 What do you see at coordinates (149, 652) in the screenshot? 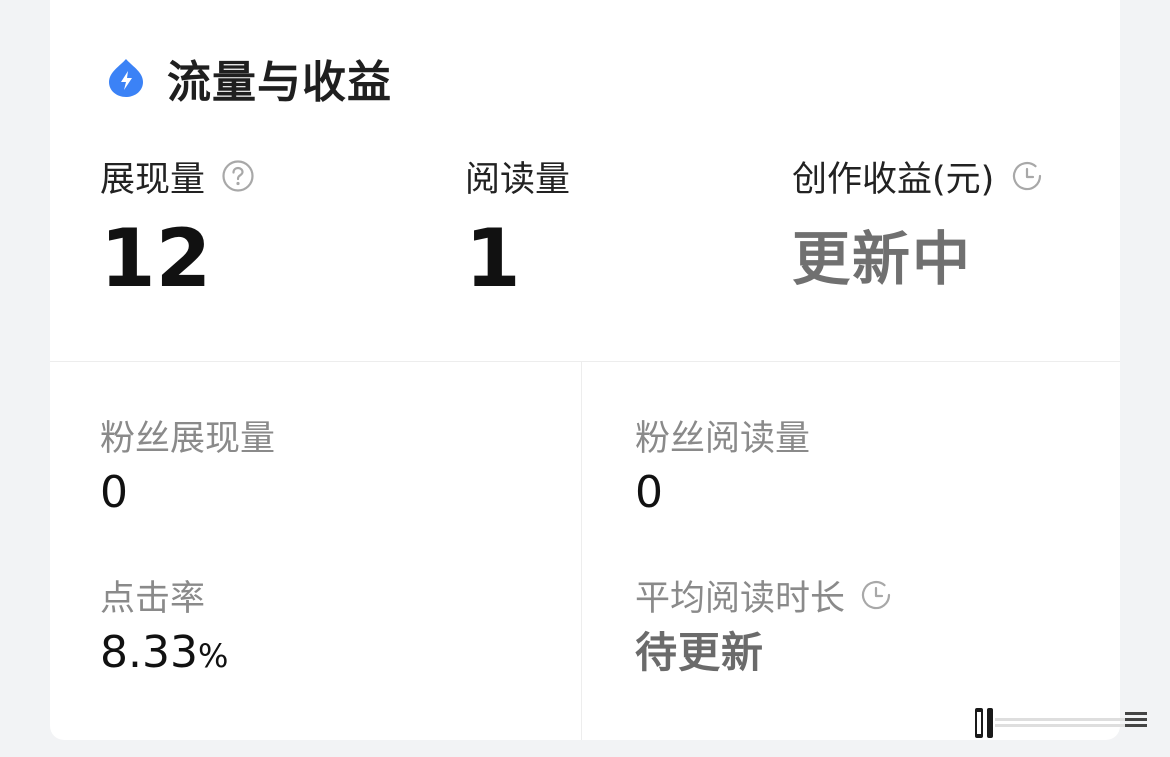
I see `stat-ctr-number: 8.33` at bounding box center [149, 652].